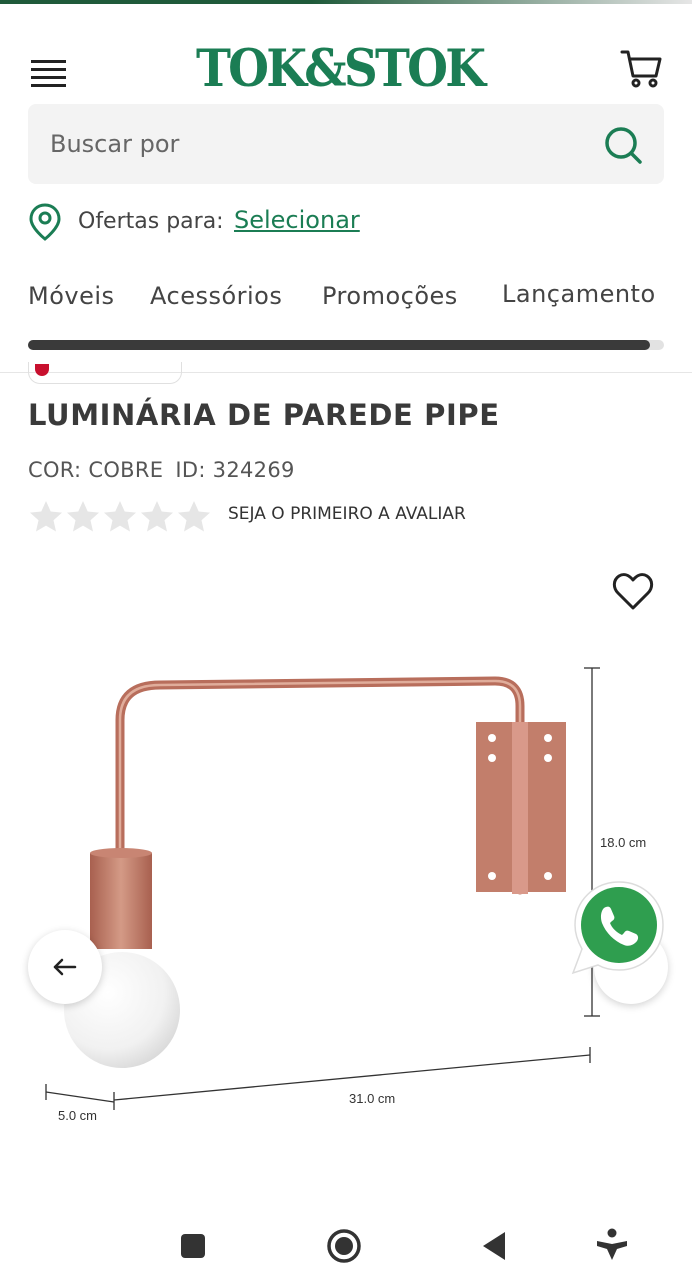  I want to click on dim-depth-label: 5.0 cm, so click(77, 1115).